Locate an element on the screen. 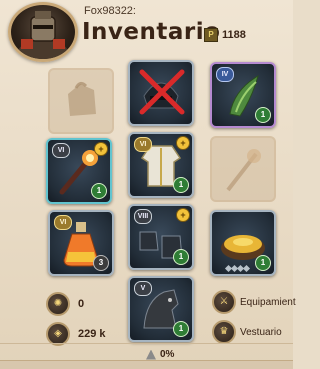  slot-bag is located at coordinates (81, 101).